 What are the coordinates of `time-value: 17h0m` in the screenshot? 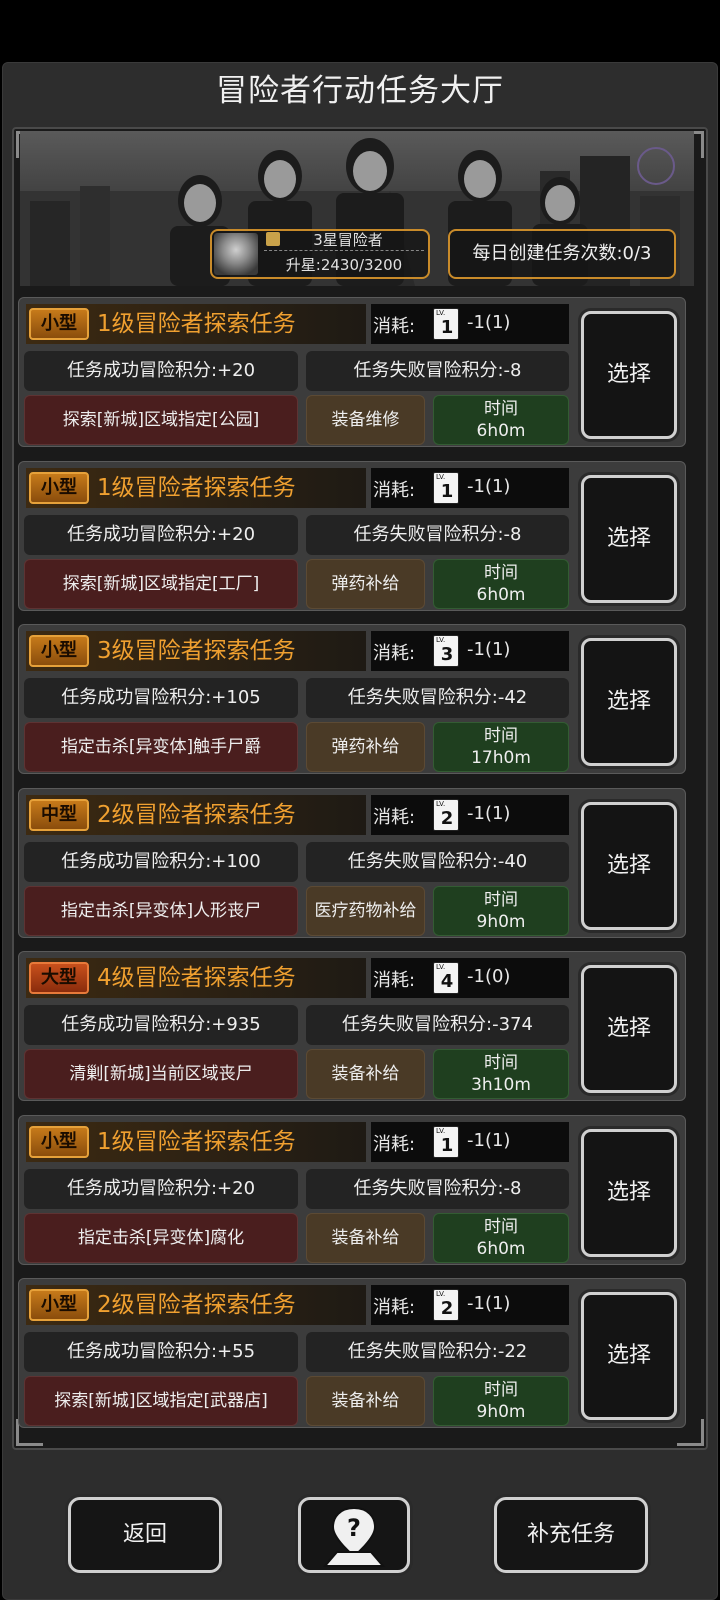 It's located at (501, 758).